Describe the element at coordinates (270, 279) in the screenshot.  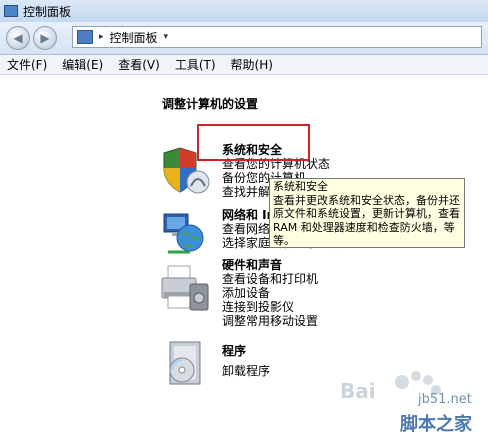
I see `link-view-devices-printers: 查看设备和打印机` at that location.